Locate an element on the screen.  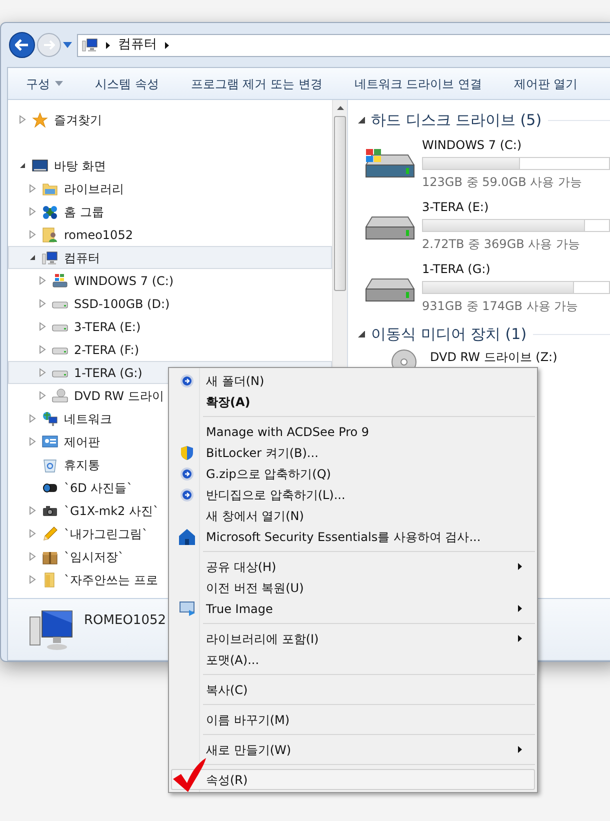
drive-name: DVD RW 드라이브 (Z:) is located at coordinates (494, 357).